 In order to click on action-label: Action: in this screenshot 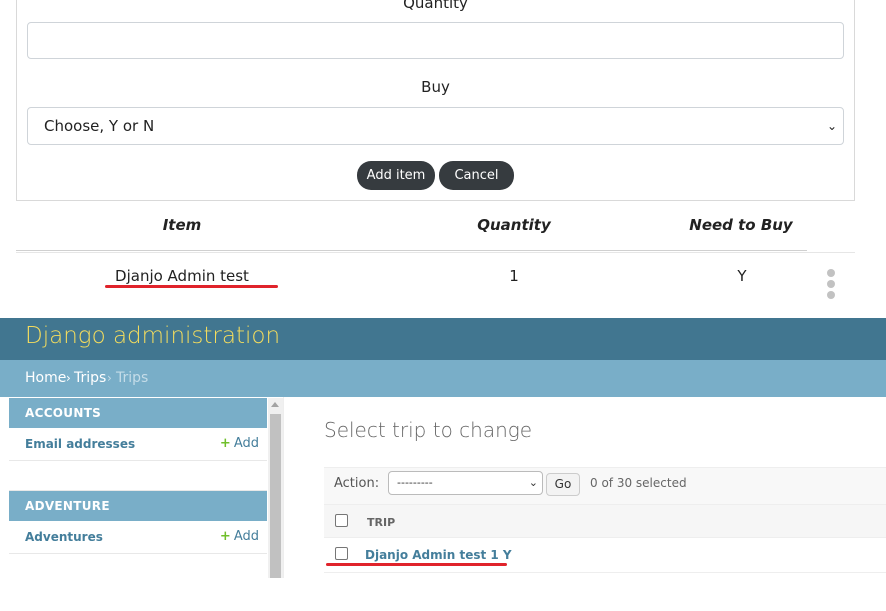, I will do `click(357, 483)`.